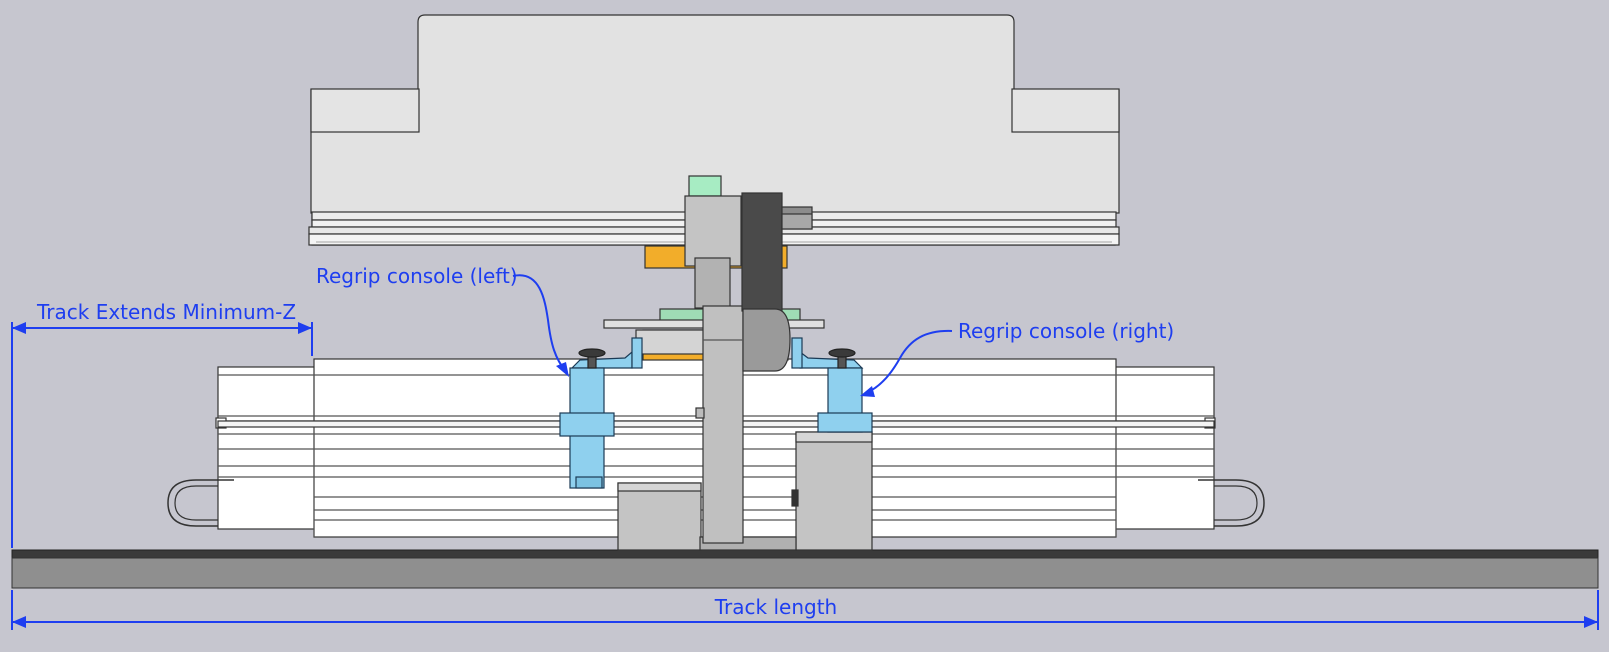 This screenshot has width=1609, height=652. What do you see at coordinates (705, 186) in the screenshot?
I see `sensor-block` at bounding box center [705, 186].